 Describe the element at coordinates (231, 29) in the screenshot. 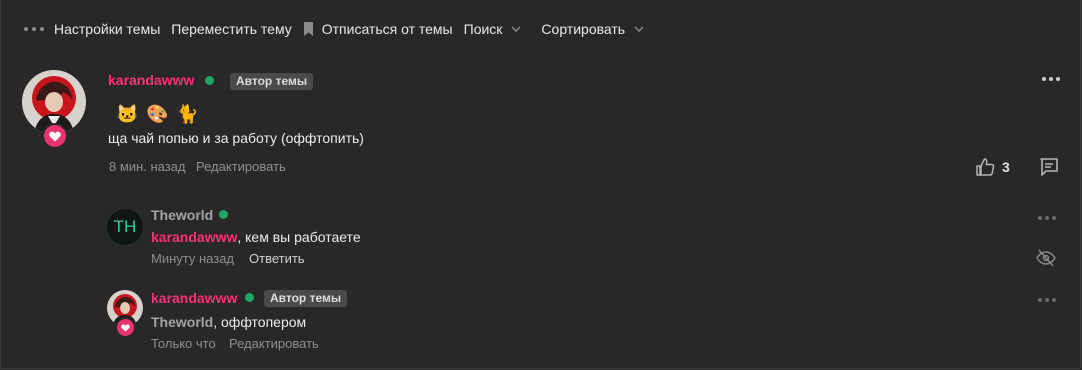

I see `move-theme-button: Переместить тему` at that location.